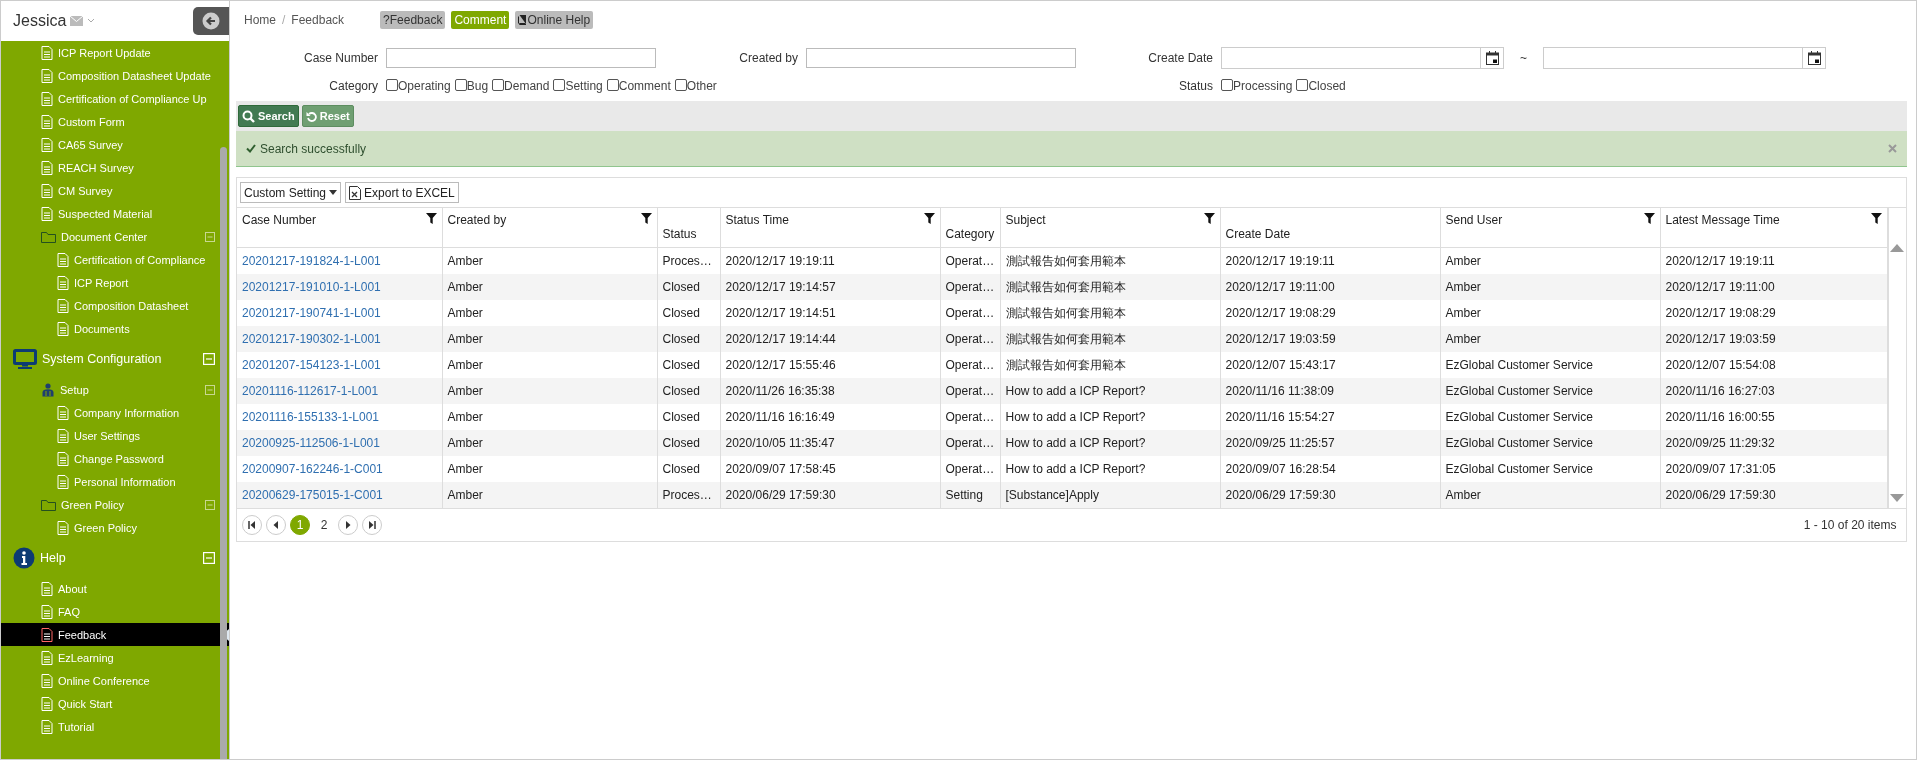  Describe the element at coordinates (1897, 498) in the screenshot. I see `scroll-down-icon` at that location.